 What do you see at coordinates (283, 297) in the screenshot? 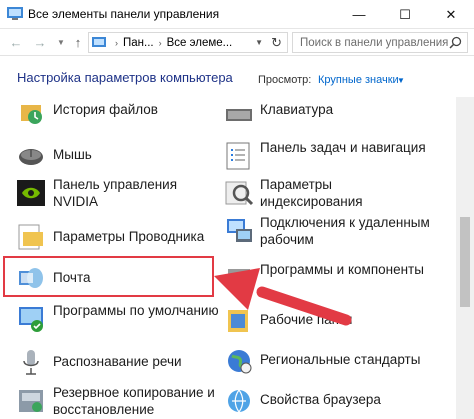
I see `annotation-arrow` at bounding box center [283, 297].